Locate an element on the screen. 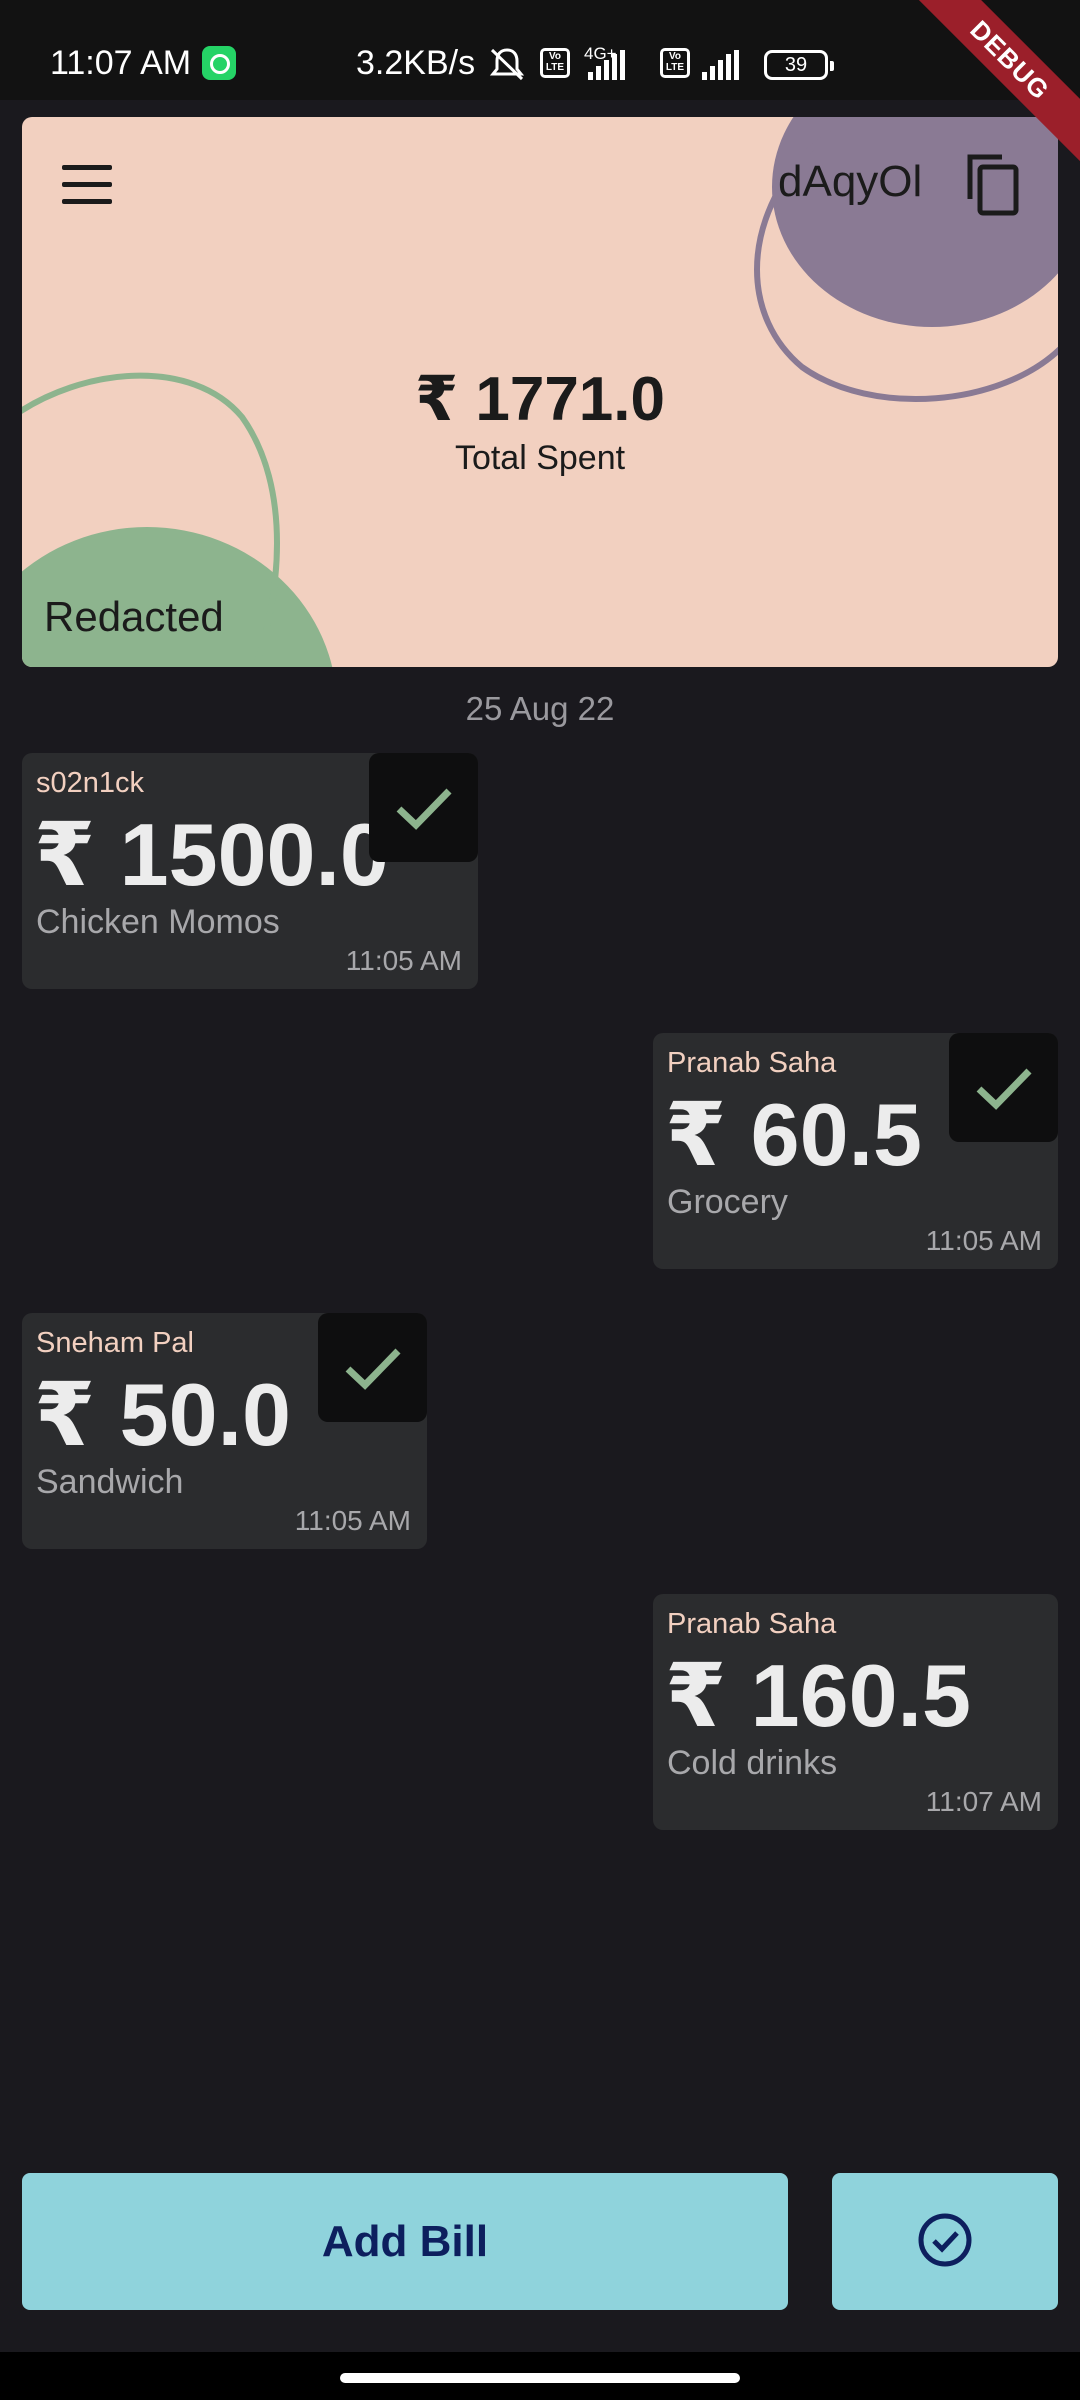 This screenshot has width=1080, height=2400. bill-description: Sandwich is located at coordinates (110, 1482).